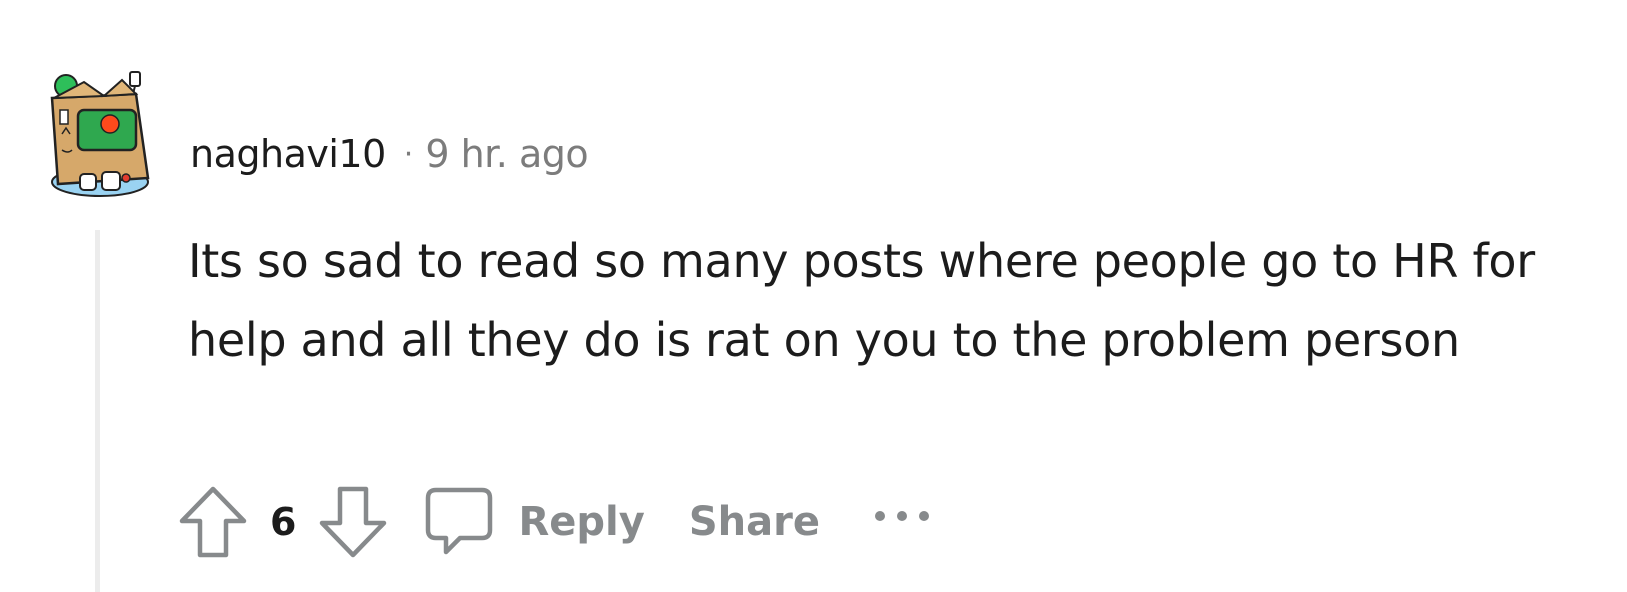 This screenshot has width=1627, height=592. What do you see at coordinates (506, 154) in the screenshot?
I see `timestamp: 9 hr. ago` at bounding box center [506, 154].